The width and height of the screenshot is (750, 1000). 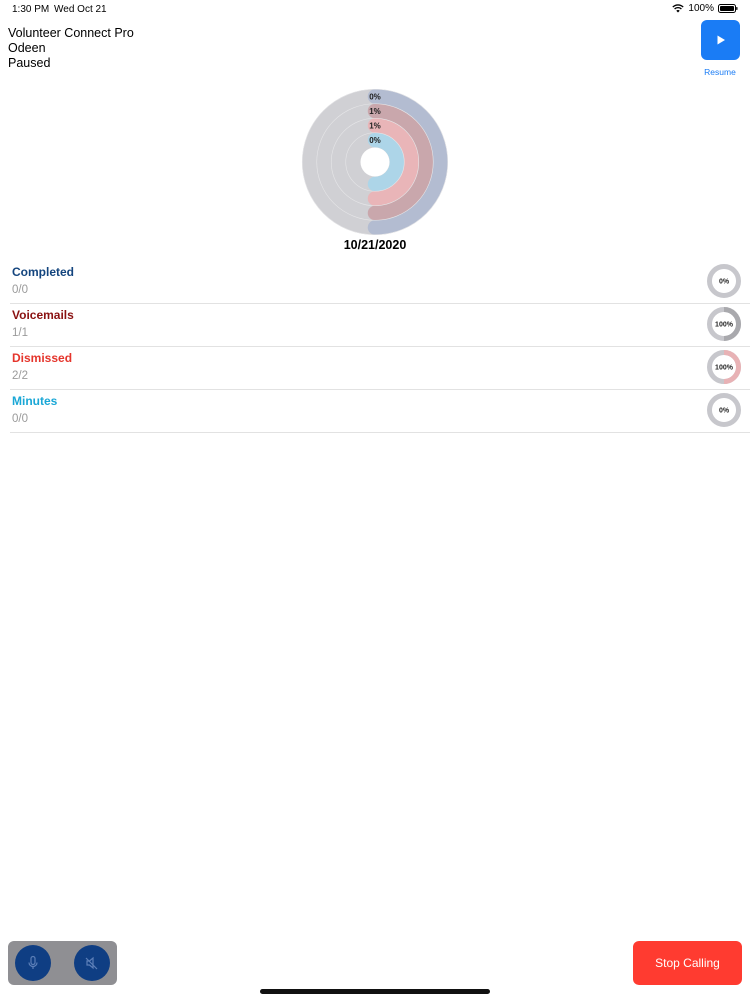 I want to click on ring-label-0: 0%, so click(x=375, y=97).